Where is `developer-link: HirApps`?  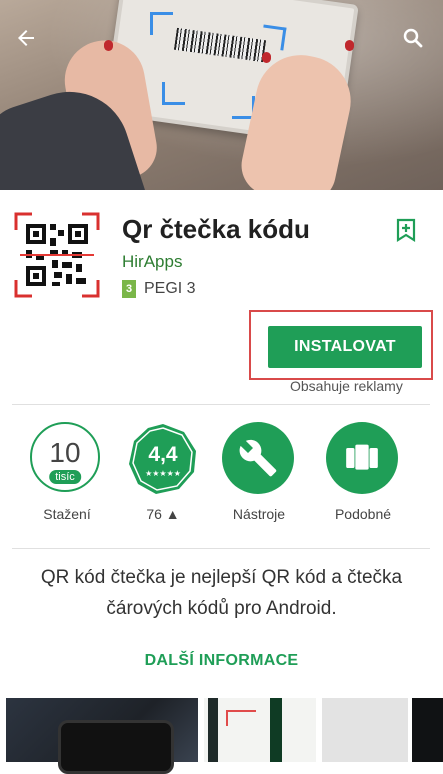
developer-link: HirApps is located at coordinates (152, 262).